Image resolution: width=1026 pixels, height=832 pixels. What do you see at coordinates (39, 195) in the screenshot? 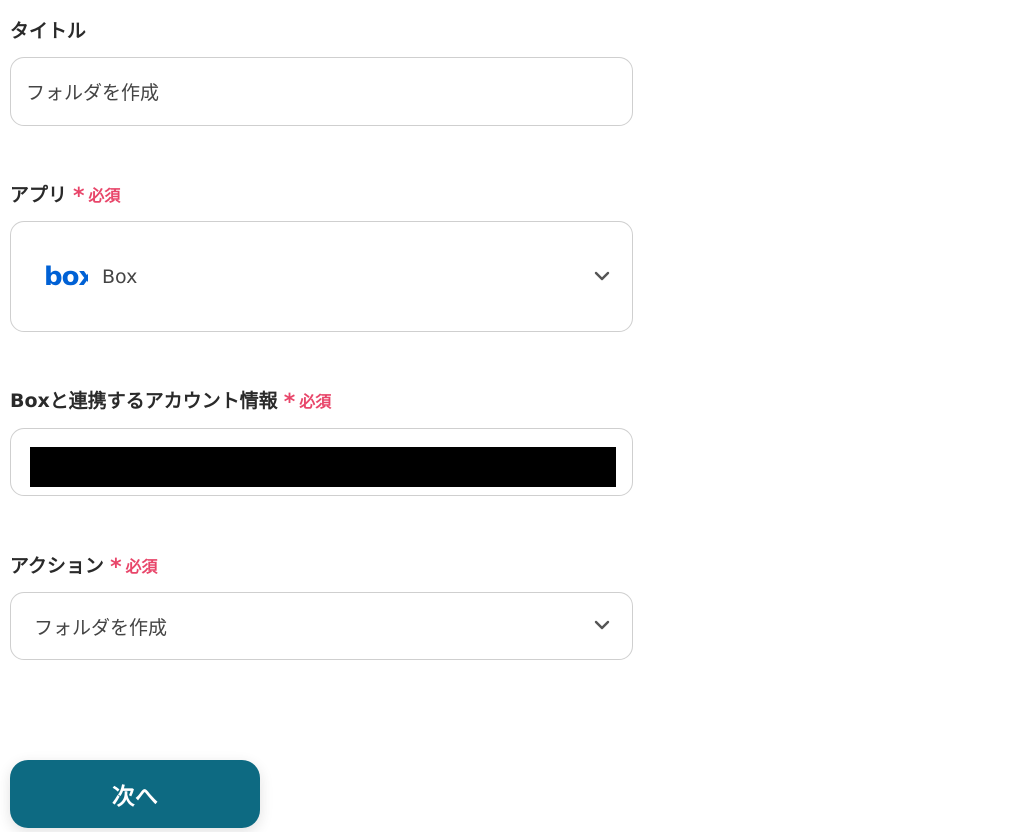
I see `app-label-text: アプリ` at bounding box center [39, 195].